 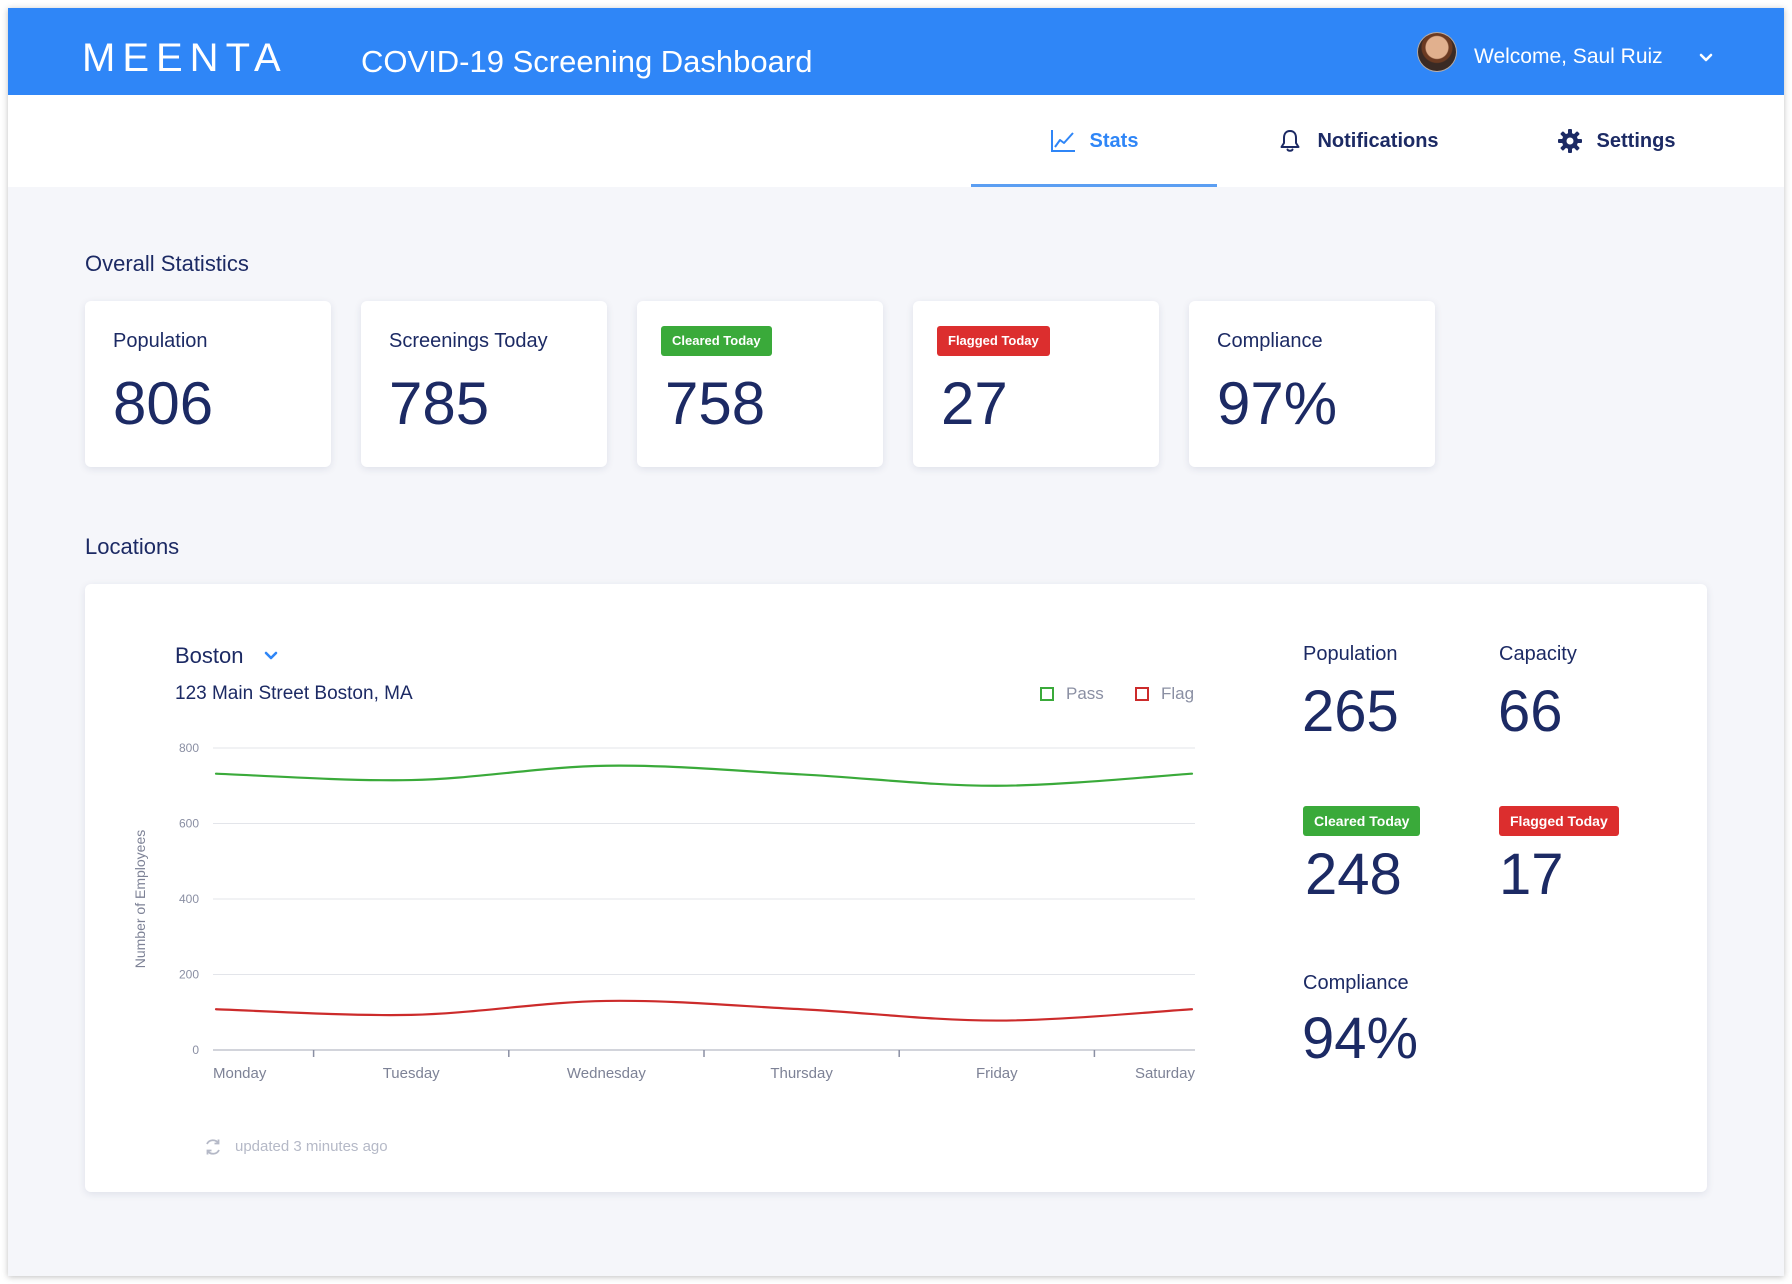 What do you see at coordinates (1568, 57) in the screenshot?
I see `welcome-text: Welcome, Saul Ruiz` at bounding box center [1568, 57].